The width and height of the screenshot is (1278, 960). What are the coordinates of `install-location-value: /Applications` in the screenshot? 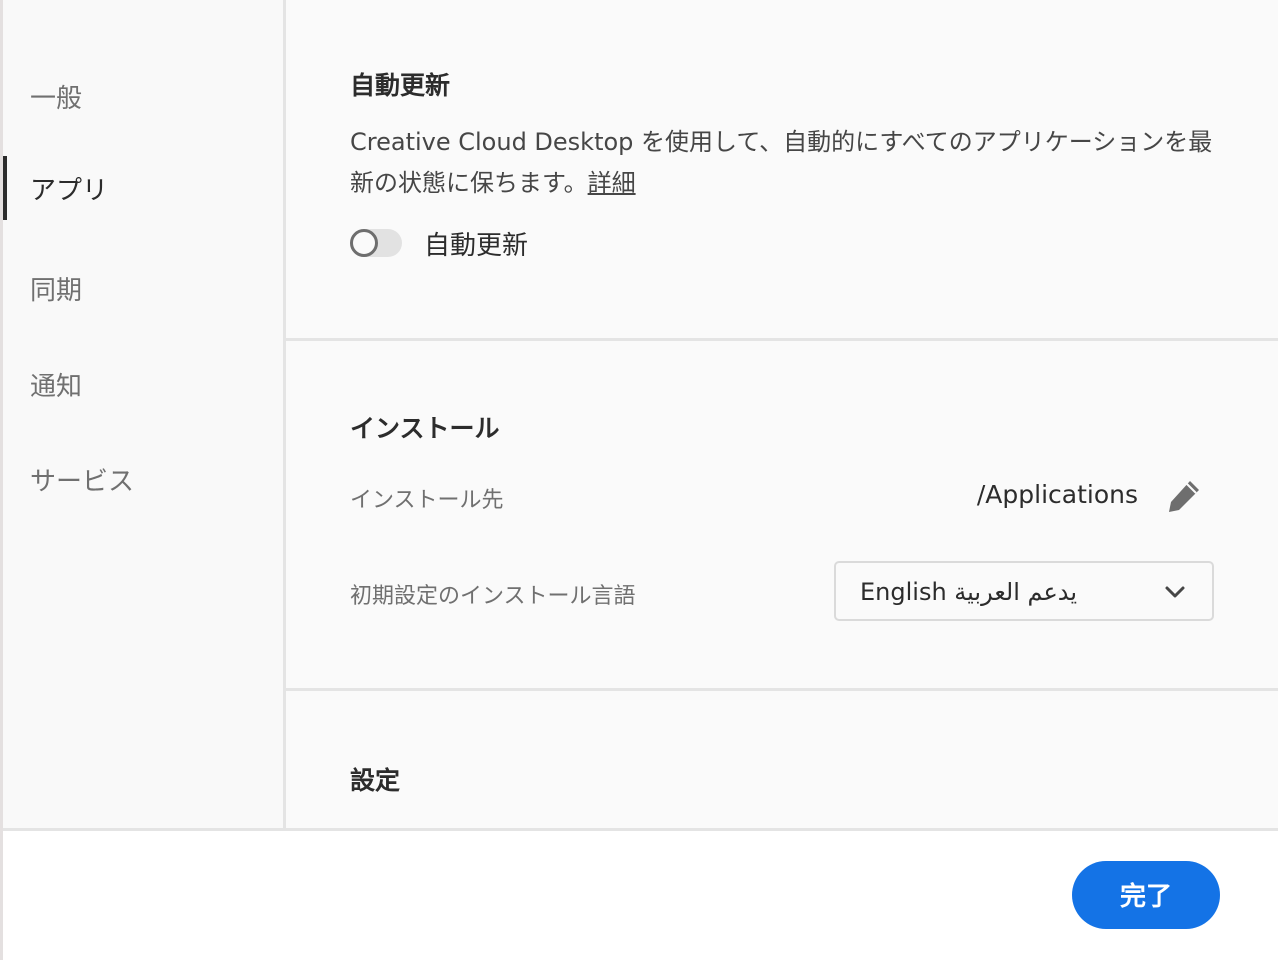 It's located at (1057, 494).